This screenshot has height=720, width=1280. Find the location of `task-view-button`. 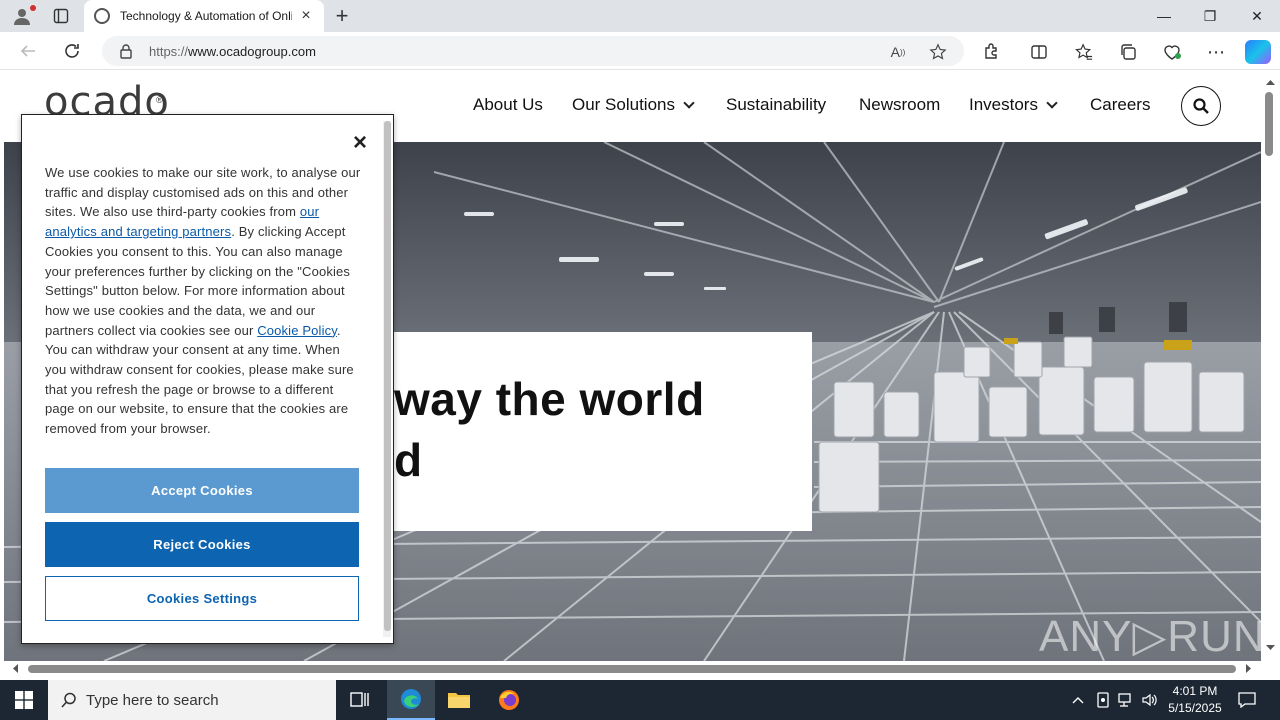

task-view-button is located at coordinates (360, 700).